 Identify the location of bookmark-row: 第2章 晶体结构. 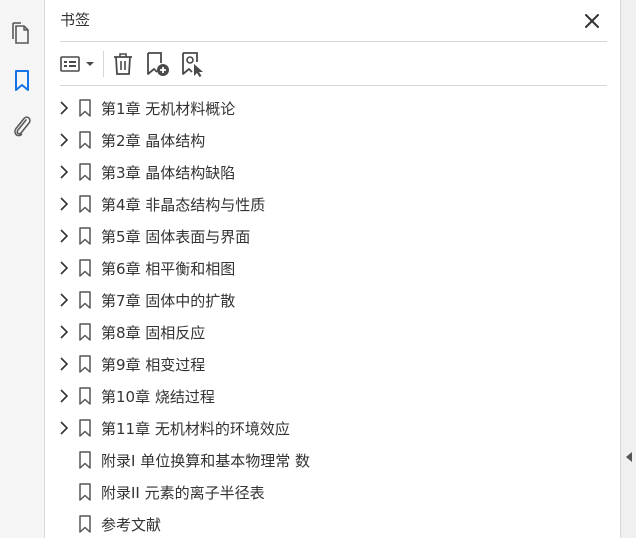
(332, 140).